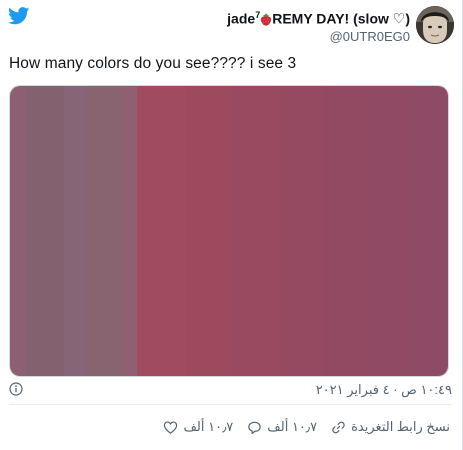 The image size is (463, 450). I want to click on display-name-rest: REMY DAY! (slow ♡), so click(341, 18).